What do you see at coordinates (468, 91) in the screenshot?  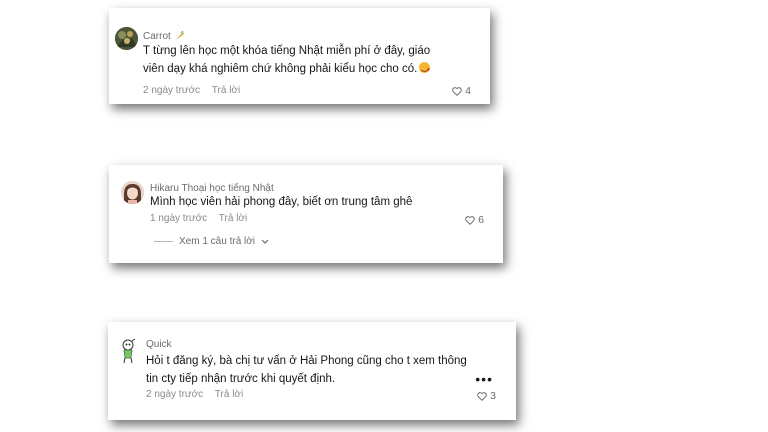 I see `like-count: 4` at bounding box center [468, 91].